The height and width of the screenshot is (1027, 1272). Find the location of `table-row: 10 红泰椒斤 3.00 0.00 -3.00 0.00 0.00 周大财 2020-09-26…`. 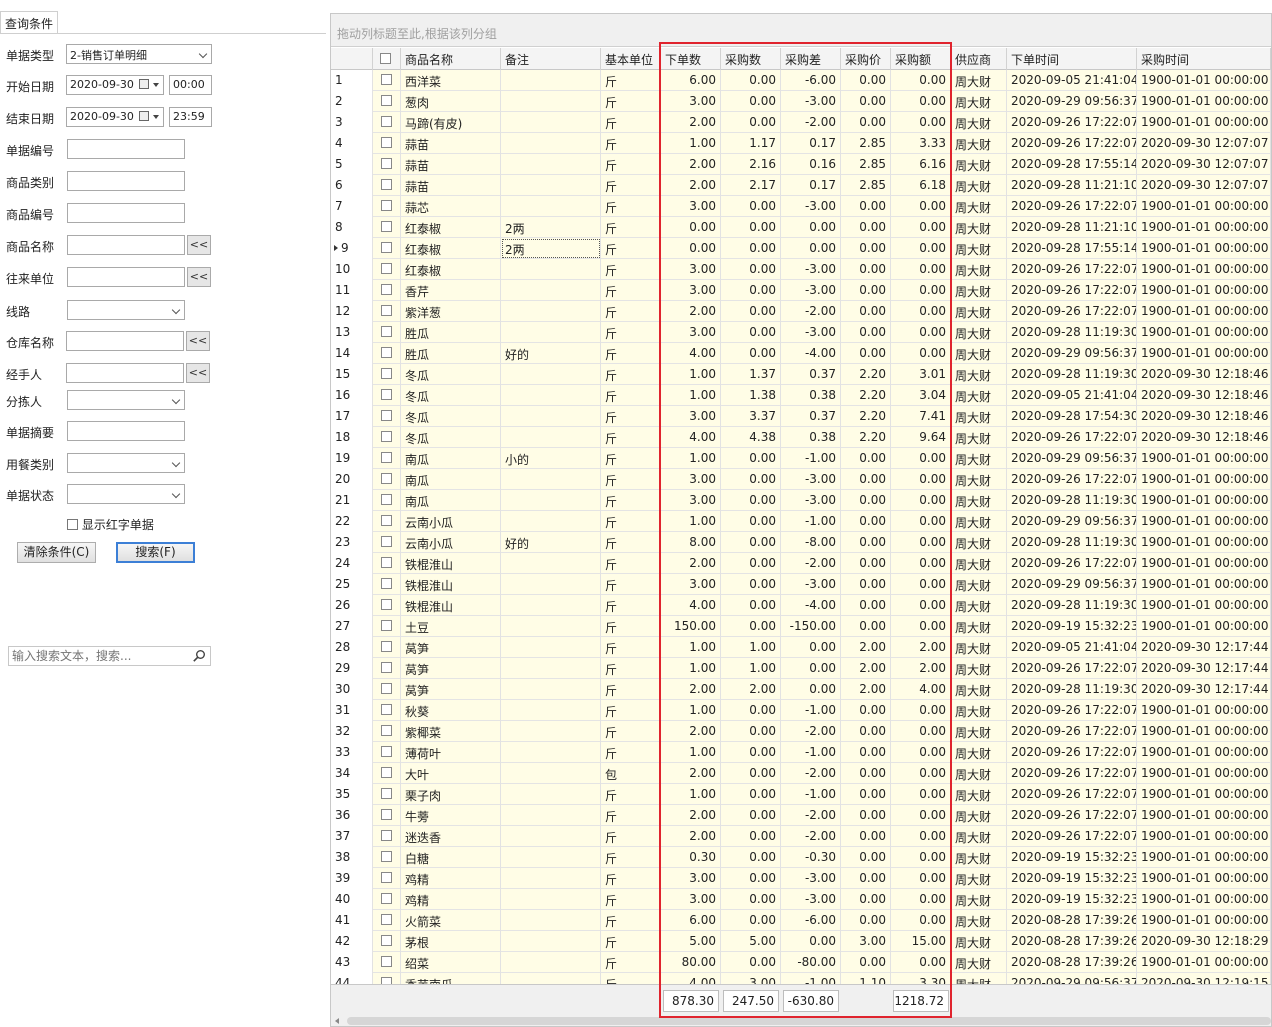

table-row: 10 红泰椒斤 3.00 0.00 -3.00 0.00 0.00 周大财 2020-09-26… is located at coordinates (801, 269).